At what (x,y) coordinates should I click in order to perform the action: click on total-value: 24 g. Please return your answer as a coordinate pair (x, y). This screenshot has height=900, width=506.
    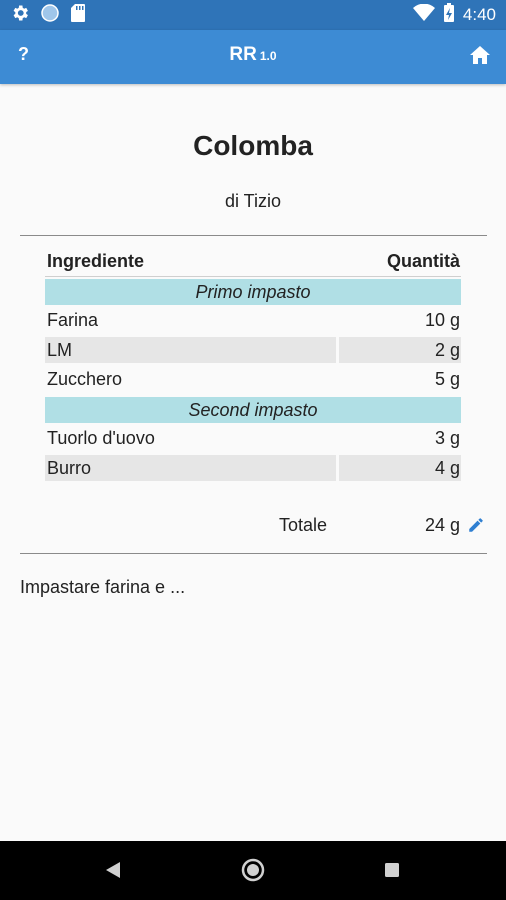
    Looking at the image, I should click on (442, 525).